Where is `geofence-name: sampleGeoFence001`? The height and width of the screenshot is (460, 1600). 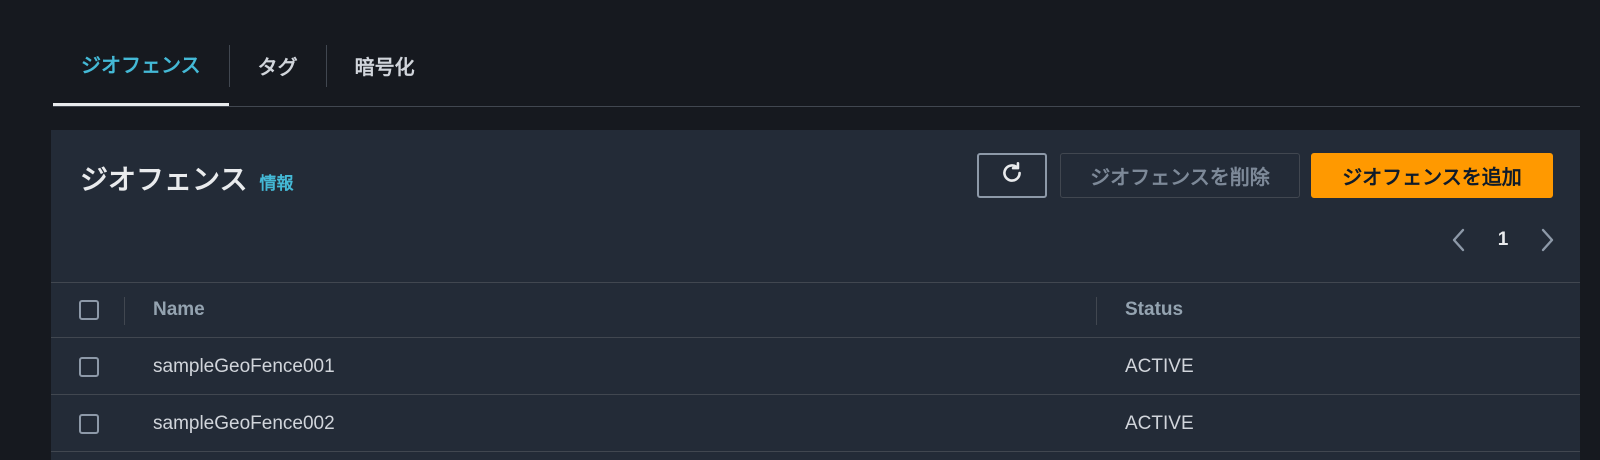
geofence-name: sampleGeoFence001 is located at coordinates (244, 366).